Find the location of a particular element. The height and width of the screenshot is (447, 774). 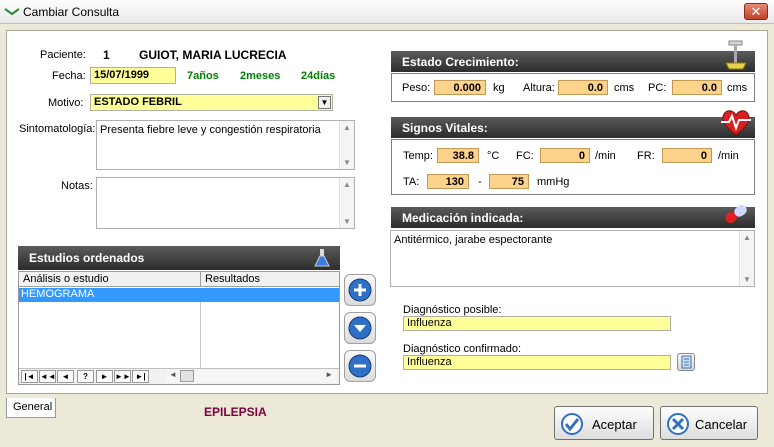

age-years: 7años is located at coordinates (203, 76).